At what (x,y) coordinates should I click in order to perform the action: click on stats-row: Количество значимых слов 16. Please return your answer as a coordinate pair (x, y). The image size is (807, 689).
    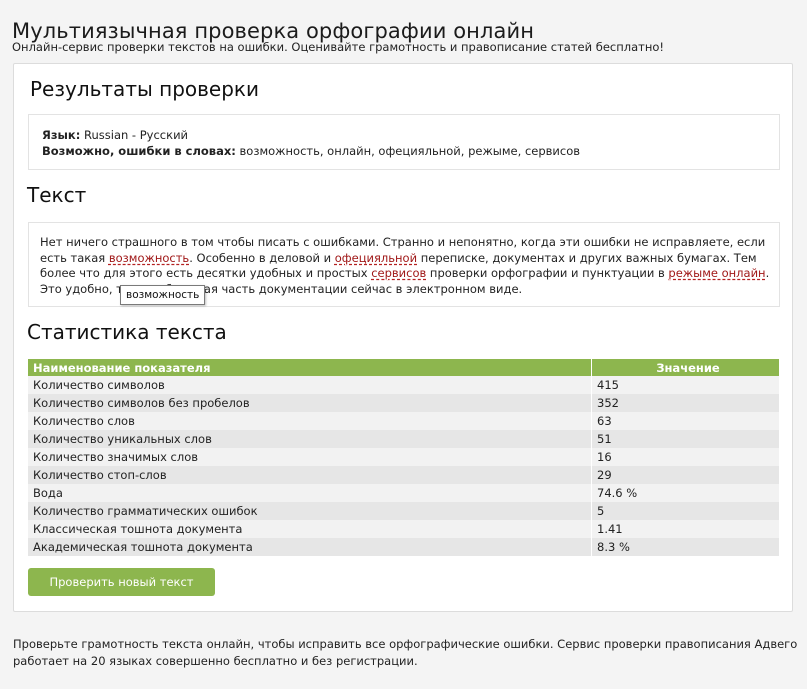
    Looking at the image, I should click on (403, 457).